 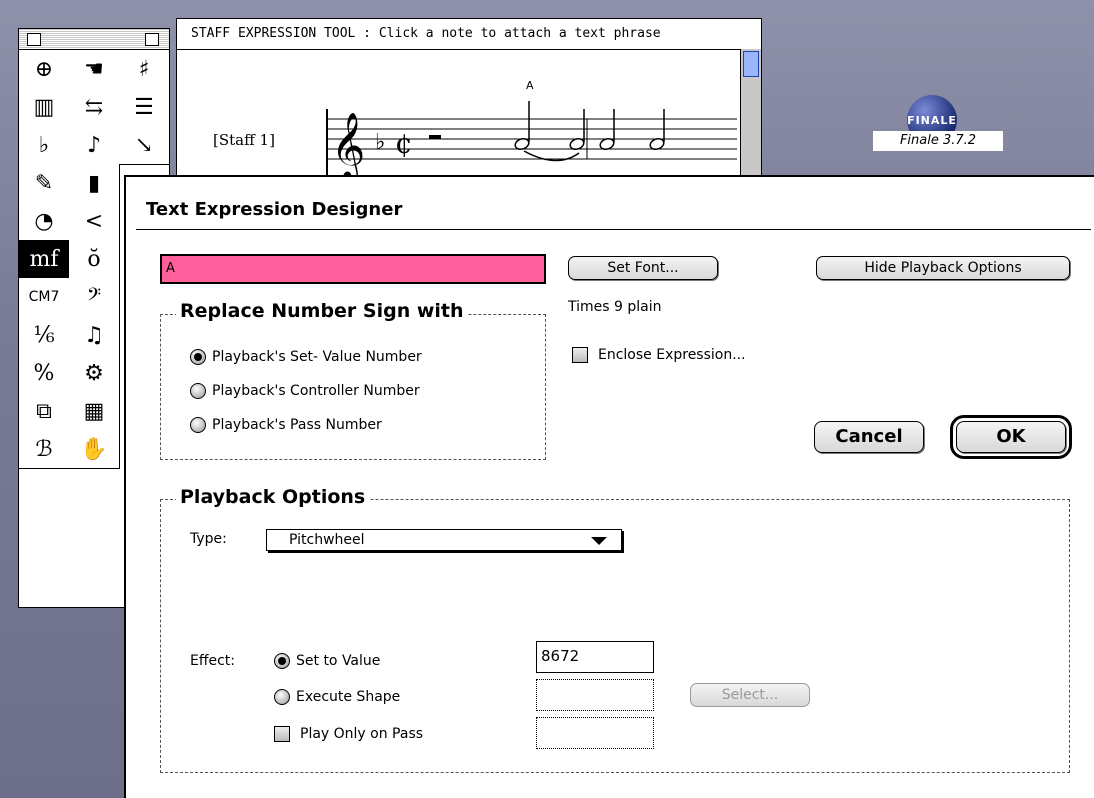 What do you see at coordinates (751, 64) in the screenshot?
I see `scroll-thumb` at bounding box center [751, 64].